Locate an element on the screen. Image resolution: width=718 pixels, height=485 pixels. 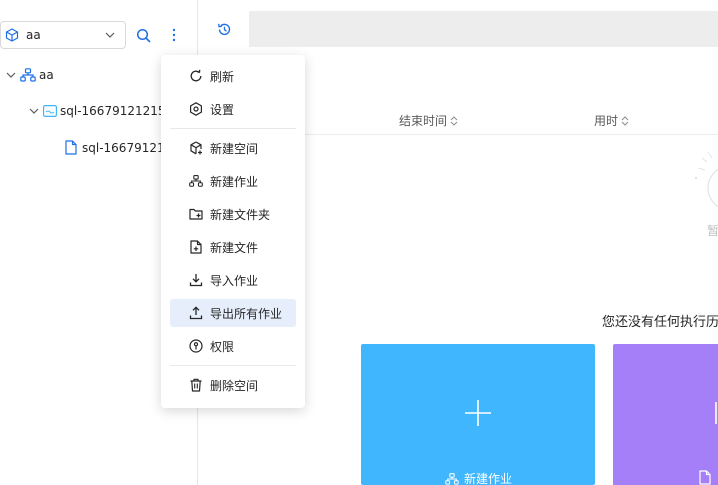
cube-icon is located at coordinates (12, 35).